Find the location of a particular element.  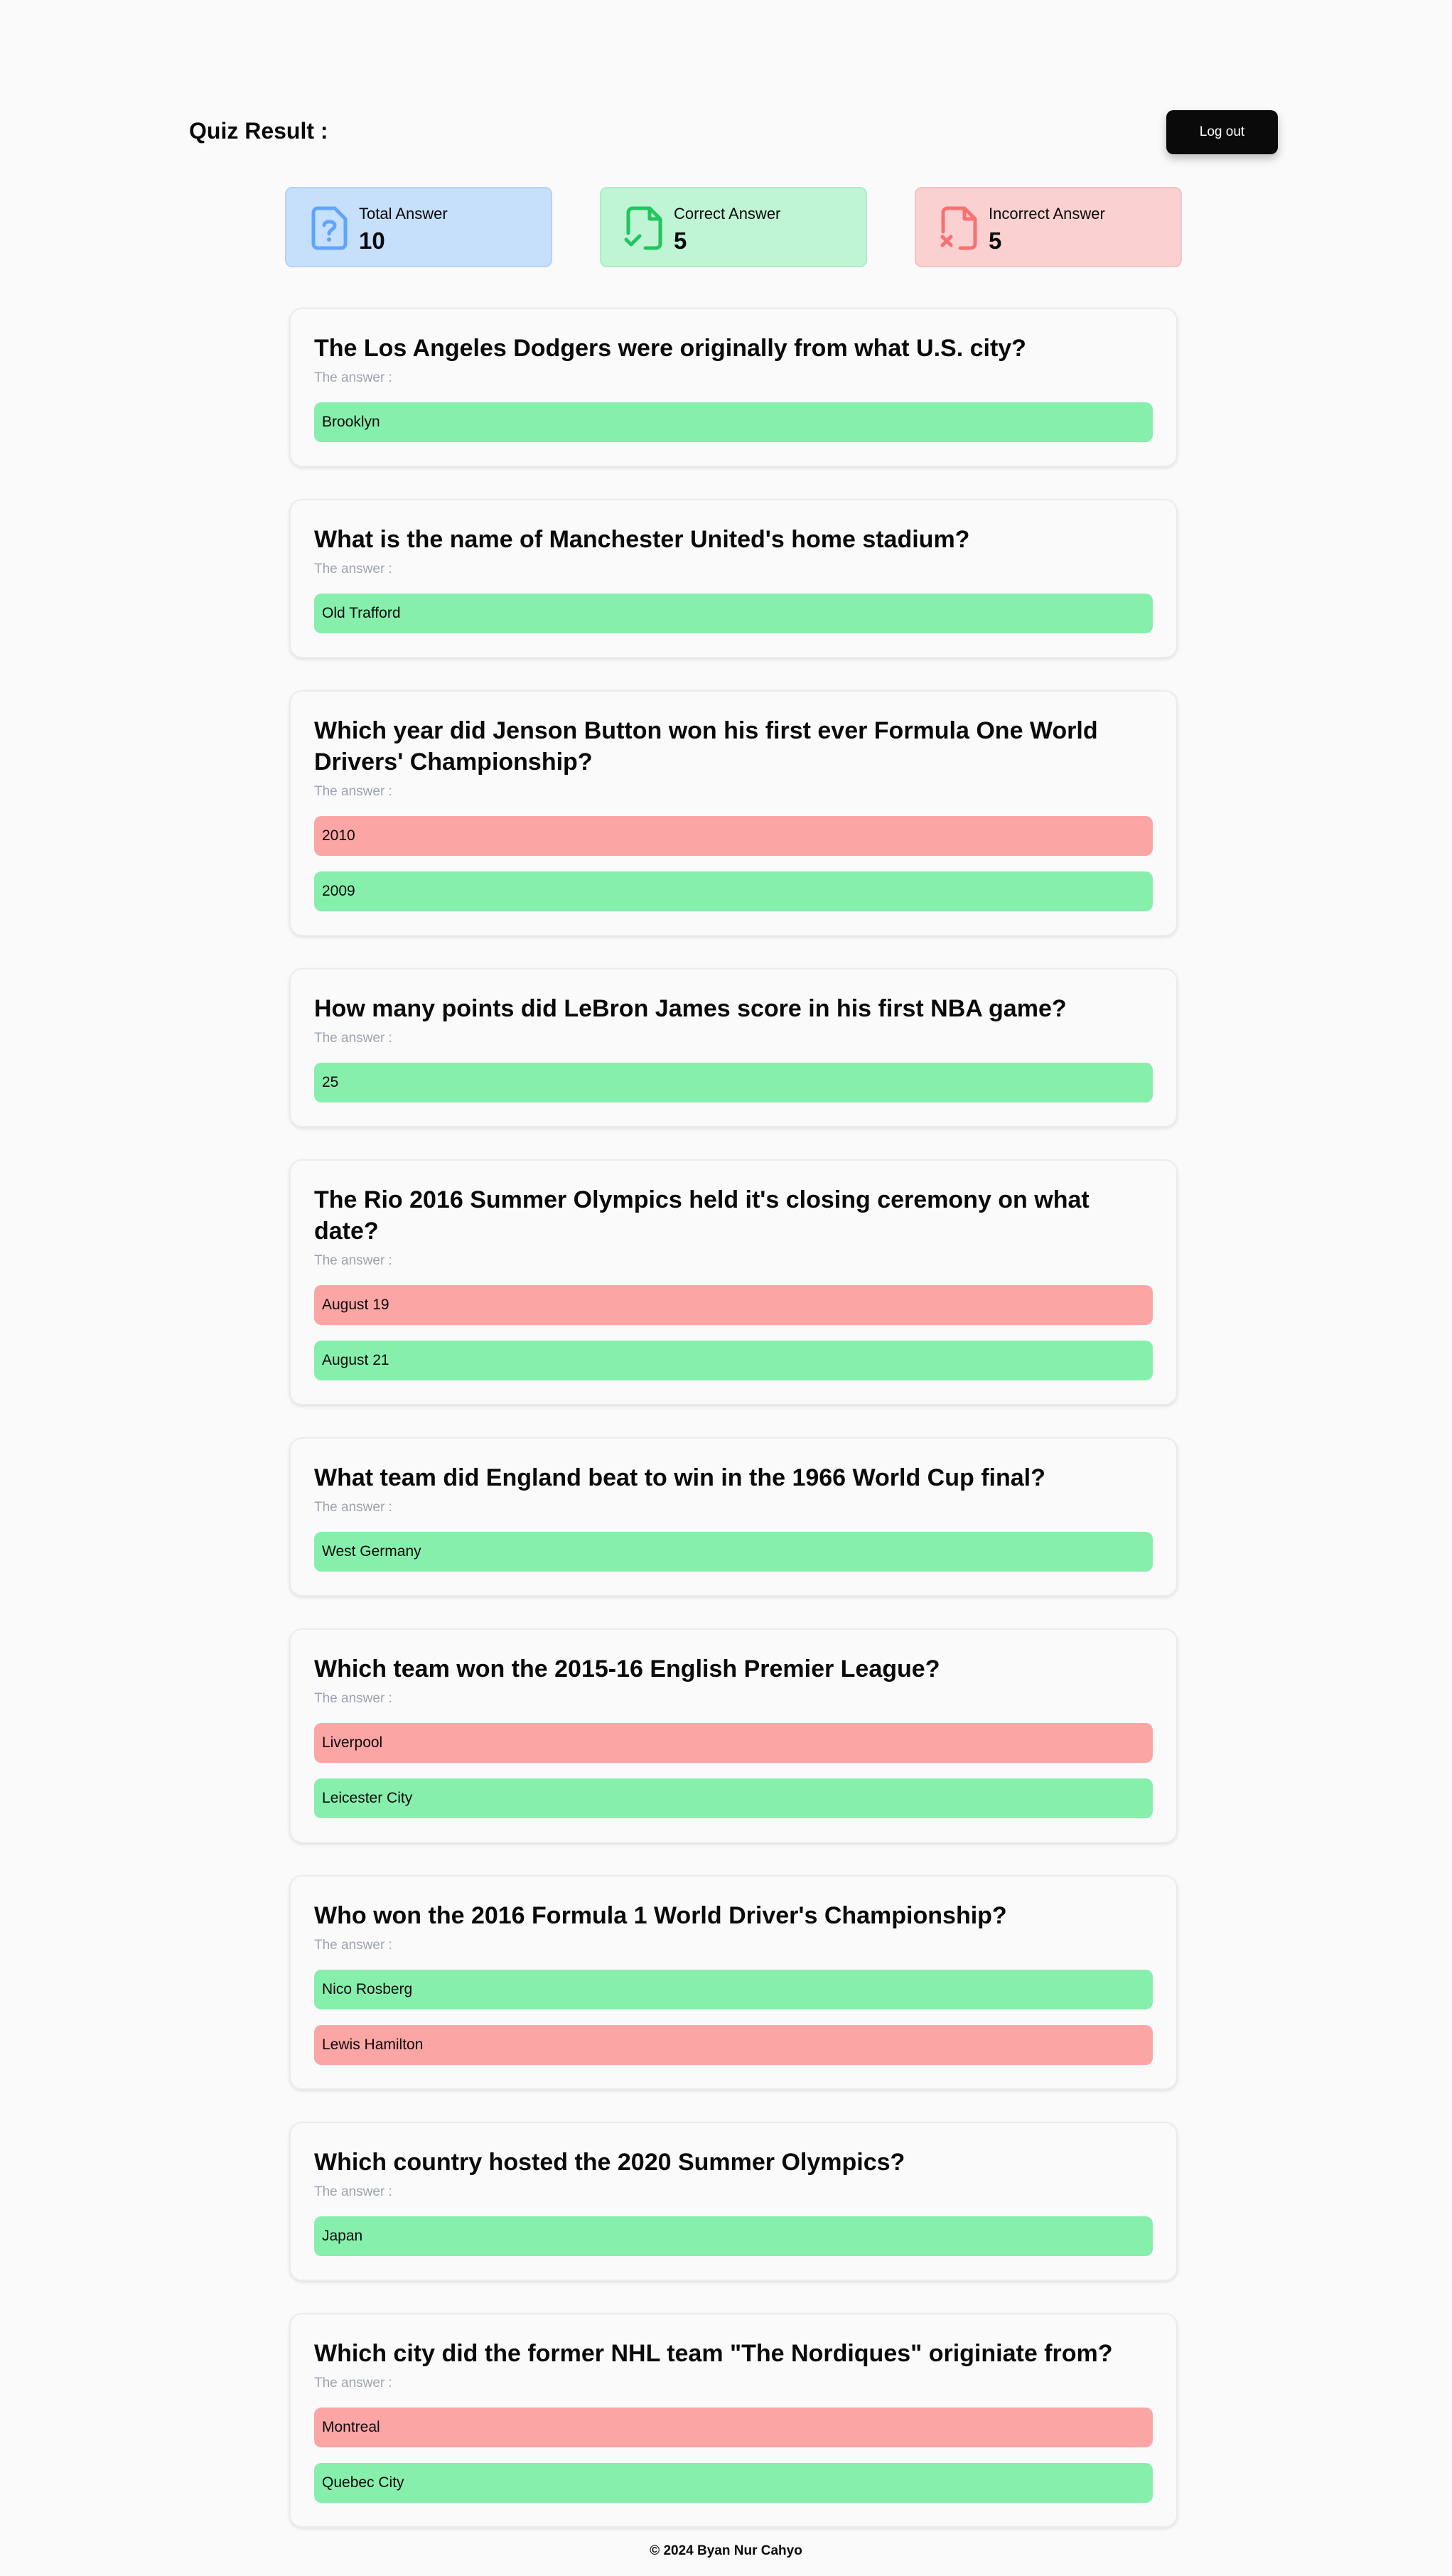

incorrect-answer-option: Montreal is located at coordinates (733, 2427).